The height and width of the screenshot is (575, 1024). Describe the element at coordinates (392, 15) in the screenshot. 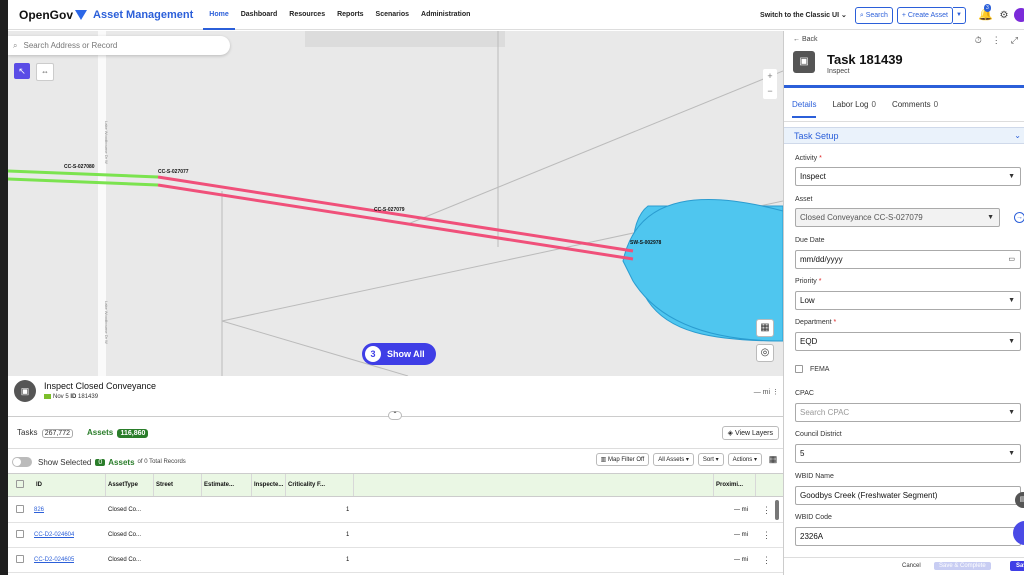

I see `nav-scenarios: Scenarios` at that location.